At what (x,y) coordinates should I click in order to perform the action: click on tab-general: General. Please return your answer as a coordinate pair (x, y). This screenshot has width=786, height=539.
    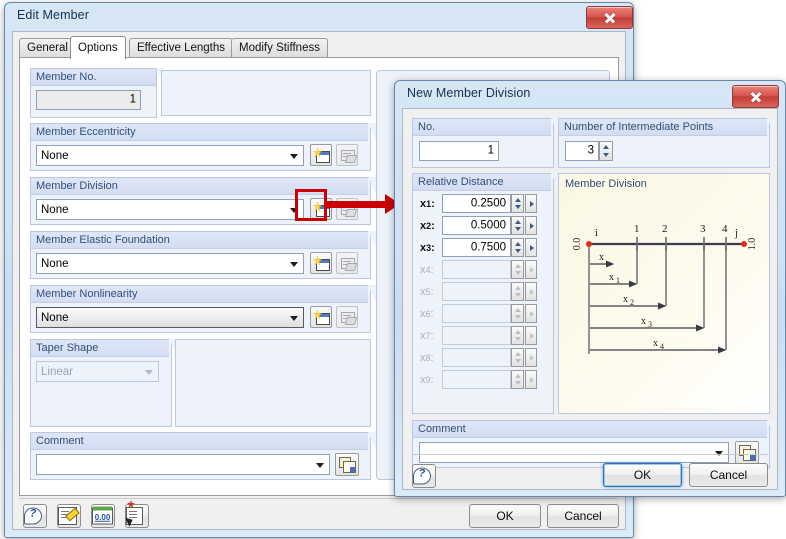
    Looking at the image, I should click on (47, 48).